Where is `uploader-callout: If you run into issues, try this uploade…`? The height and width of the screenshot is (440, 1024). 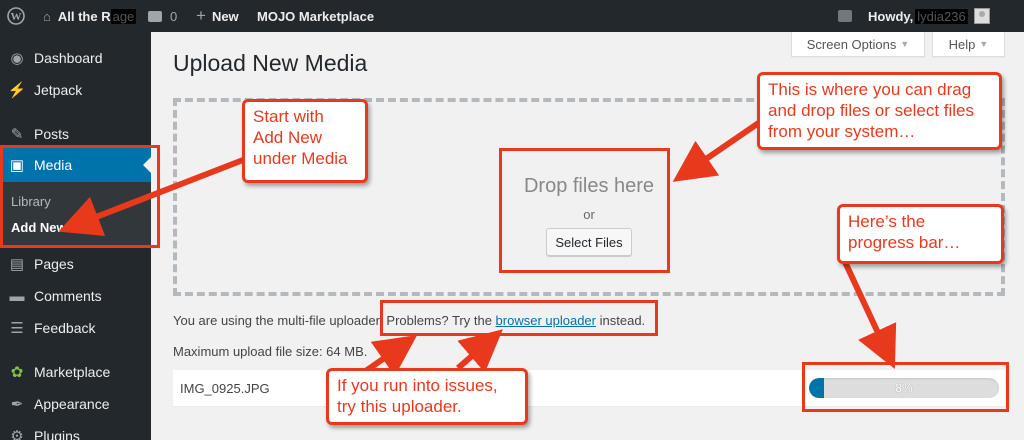
uploader-callout: If you run into issues, try this uploade… is located at coordinates (427, 396).